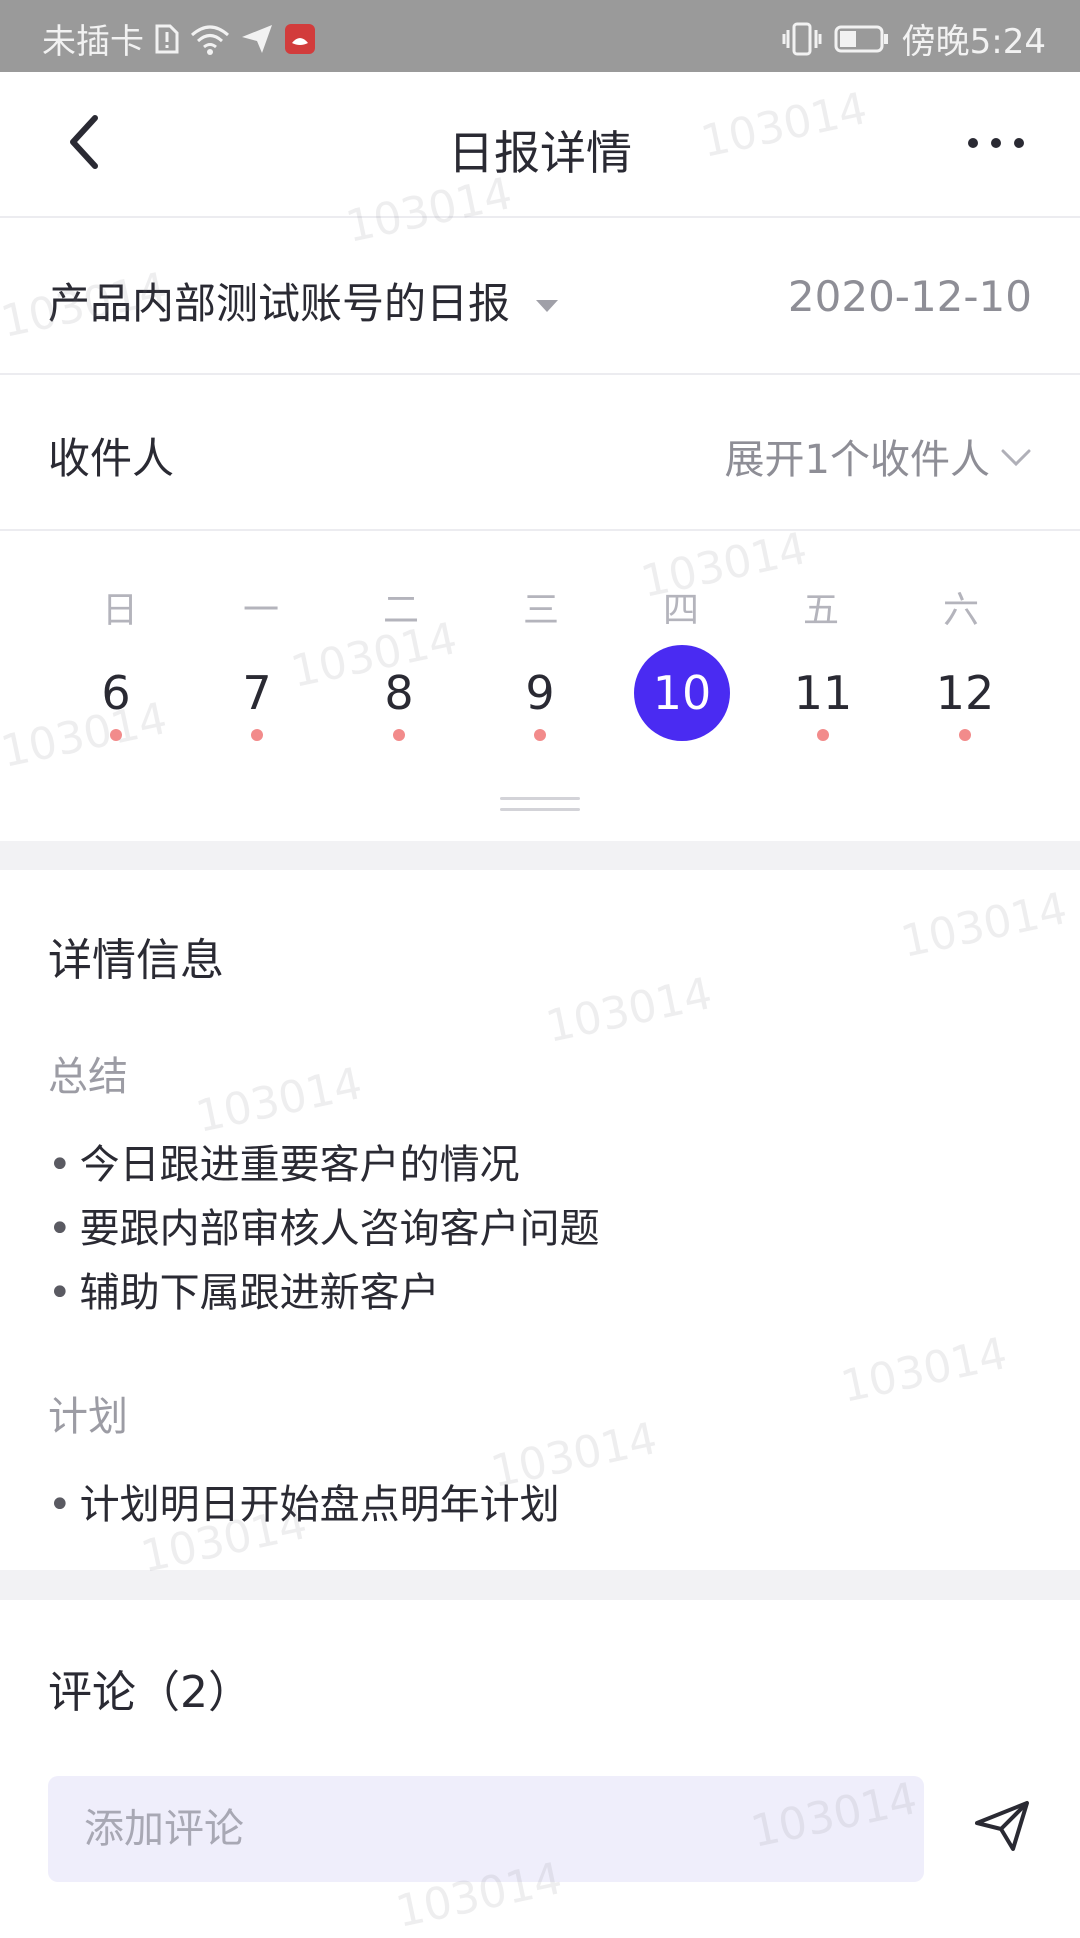  I want to click on weekday-label: 二, so click(400, 610).